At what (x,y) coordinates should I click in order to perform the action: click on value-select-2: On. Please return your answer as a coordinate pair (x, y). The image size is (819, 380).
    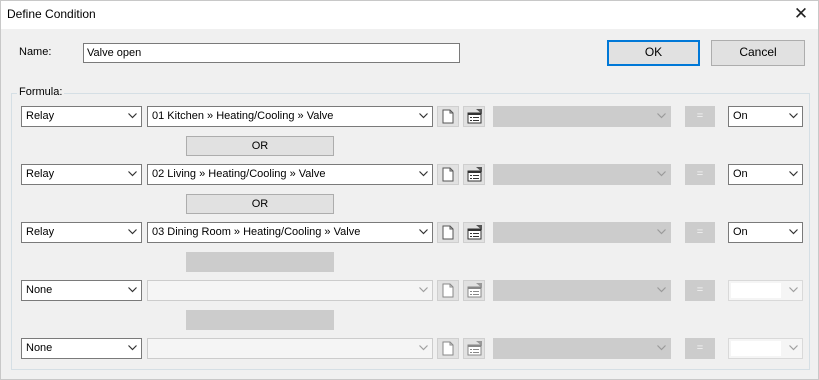
    Looking at the image, I should click on (765, 174).